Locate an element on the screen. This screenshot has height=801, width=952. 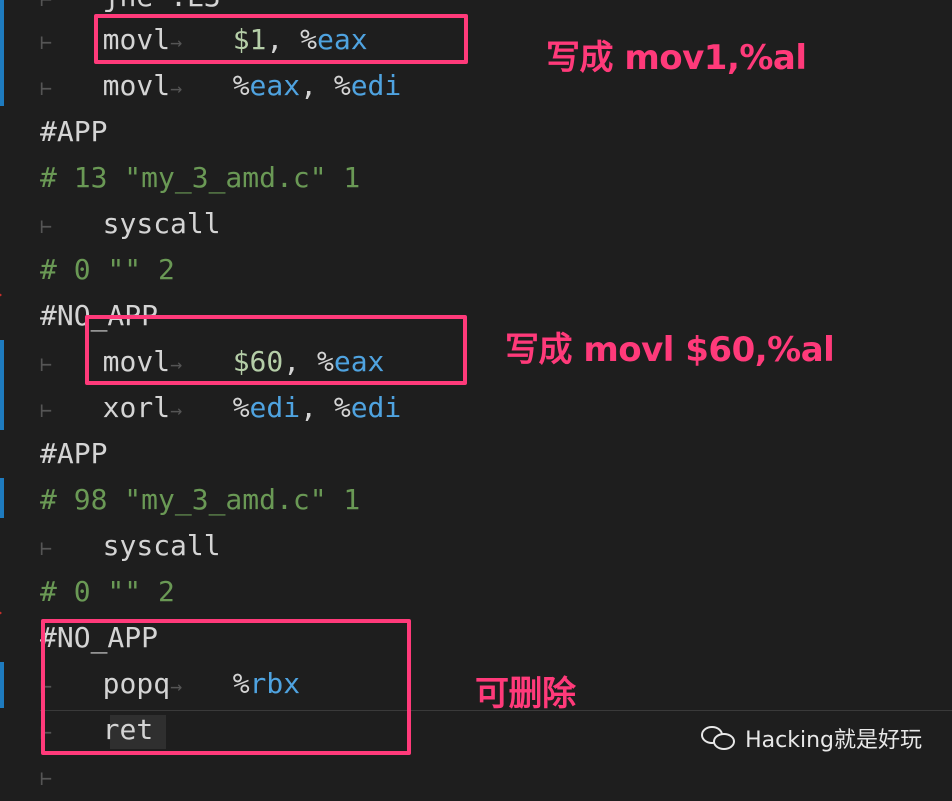
code-line: ⊢ xorl→ %edi, %edi is located at coordinates (220, 408).